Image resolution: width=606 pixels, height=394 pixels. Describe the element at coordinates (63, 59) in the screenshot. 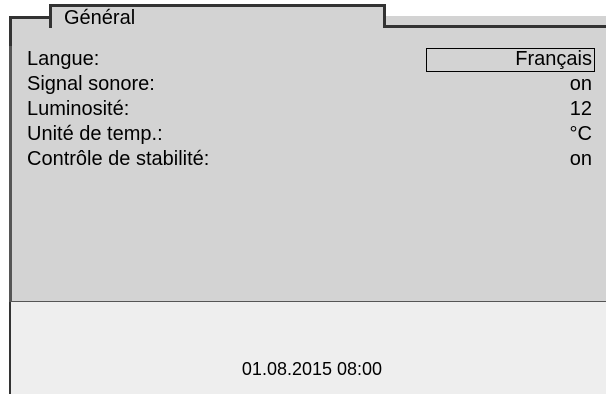

I see `setting-label: Langue:` at that location.